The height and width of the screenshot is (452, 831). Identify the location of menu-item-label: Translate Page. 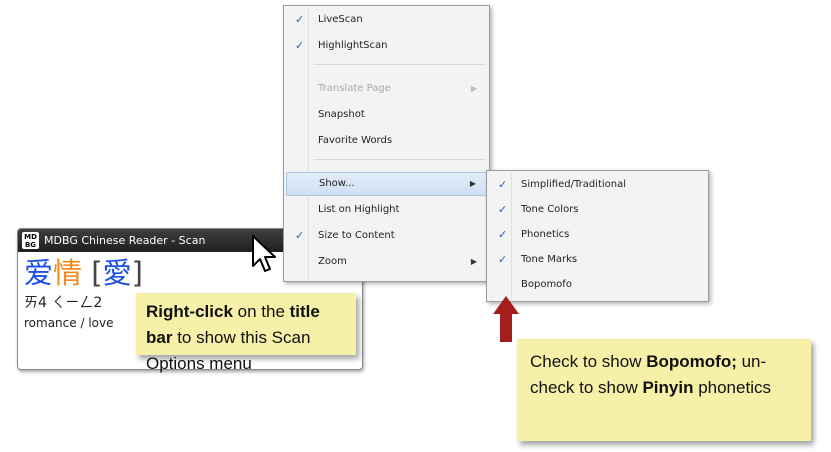
(354, 88).